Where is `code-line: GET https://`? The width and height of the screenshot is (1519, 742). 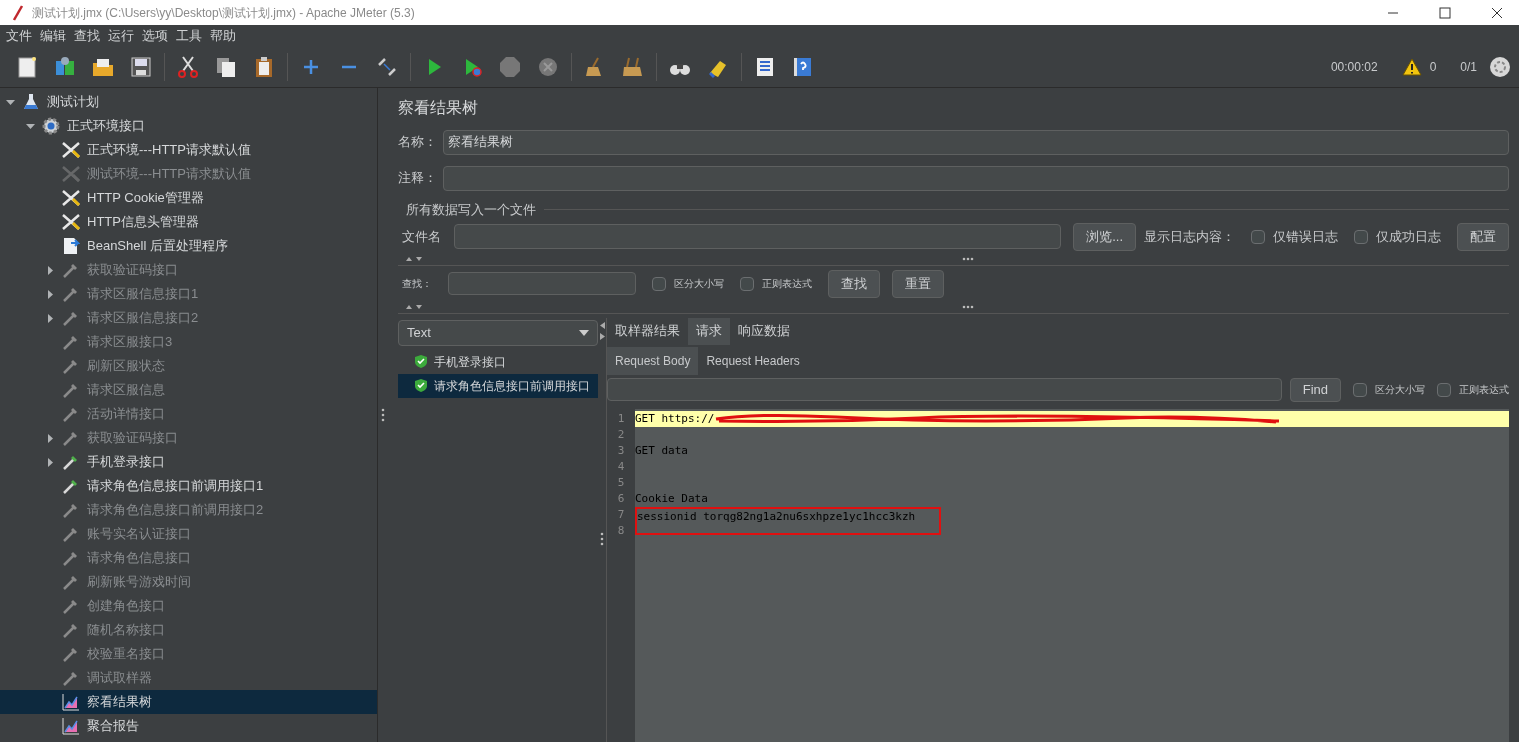
code-line: GET https:// is located at coordinates (960, 418).